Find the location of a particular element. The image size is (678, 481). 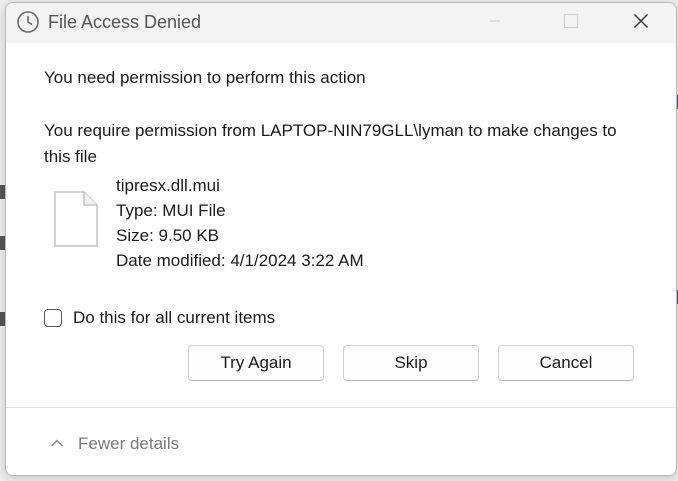

minimize-icon is located at coordinates (495, 23).